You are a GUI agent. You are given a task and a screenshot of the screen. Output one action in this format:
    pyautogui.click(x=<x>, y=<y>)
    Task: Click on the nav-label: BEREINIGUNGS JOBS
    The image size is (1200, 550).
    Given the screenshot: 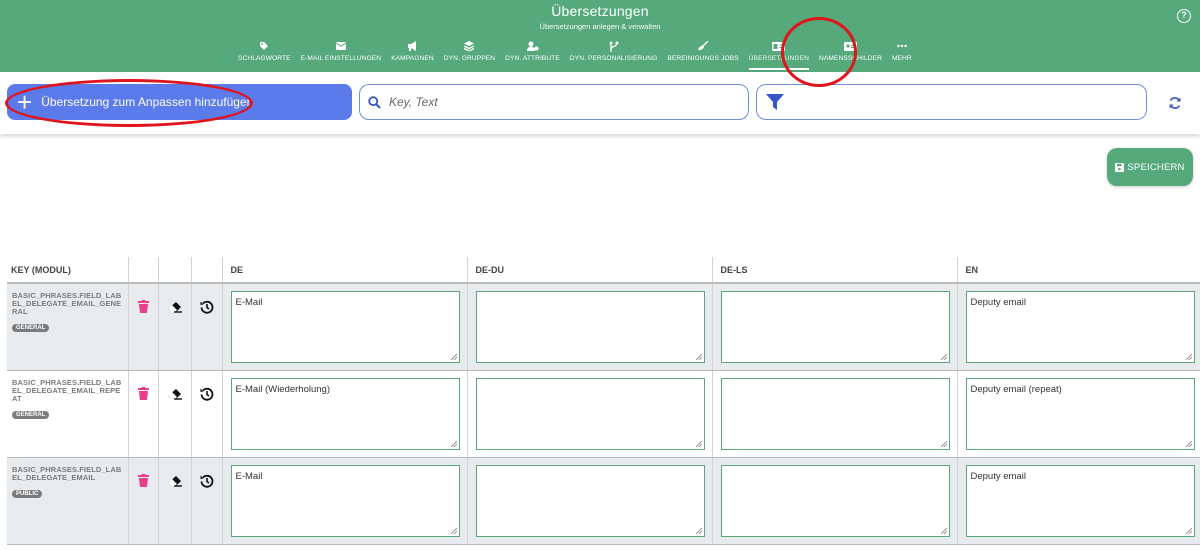 What is the action you would take?
    pyautogui.click(x=703, y=58)
    